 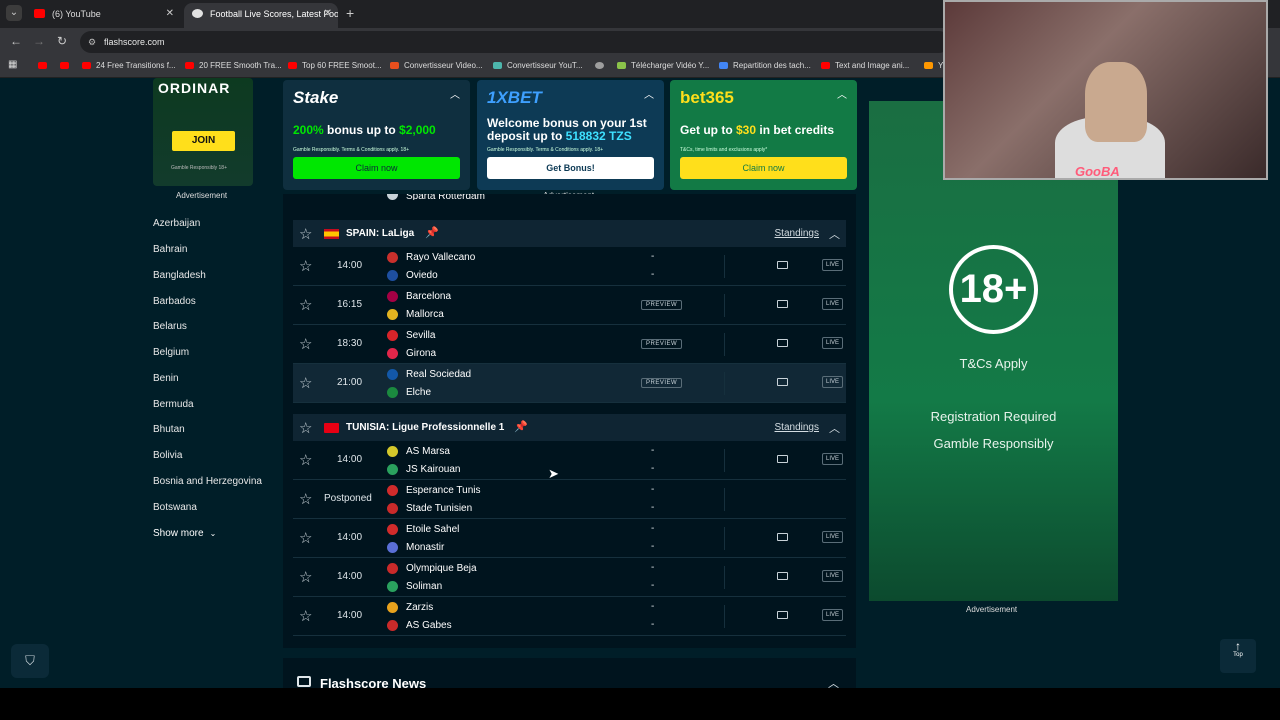 What do you see at coordinates (569, 460) in the screenshot?
I see `match-row: ☆ 14:00 AS Marsa JS Kairouan - - LIVE` at bounding box center [569, 460].